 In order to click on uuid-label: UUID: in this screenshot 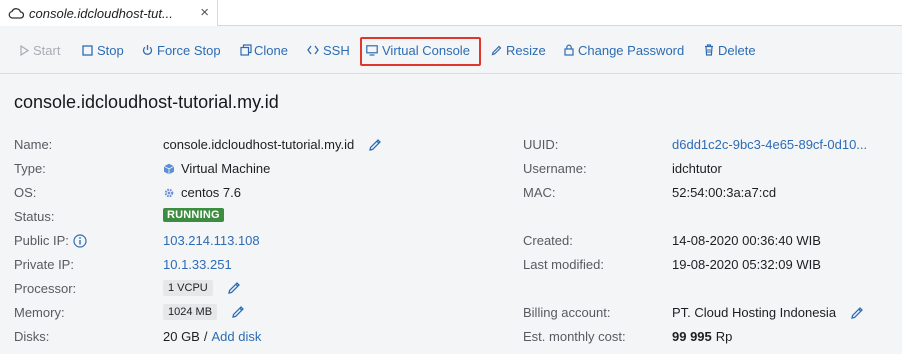, I will do `click(541, 144)`.